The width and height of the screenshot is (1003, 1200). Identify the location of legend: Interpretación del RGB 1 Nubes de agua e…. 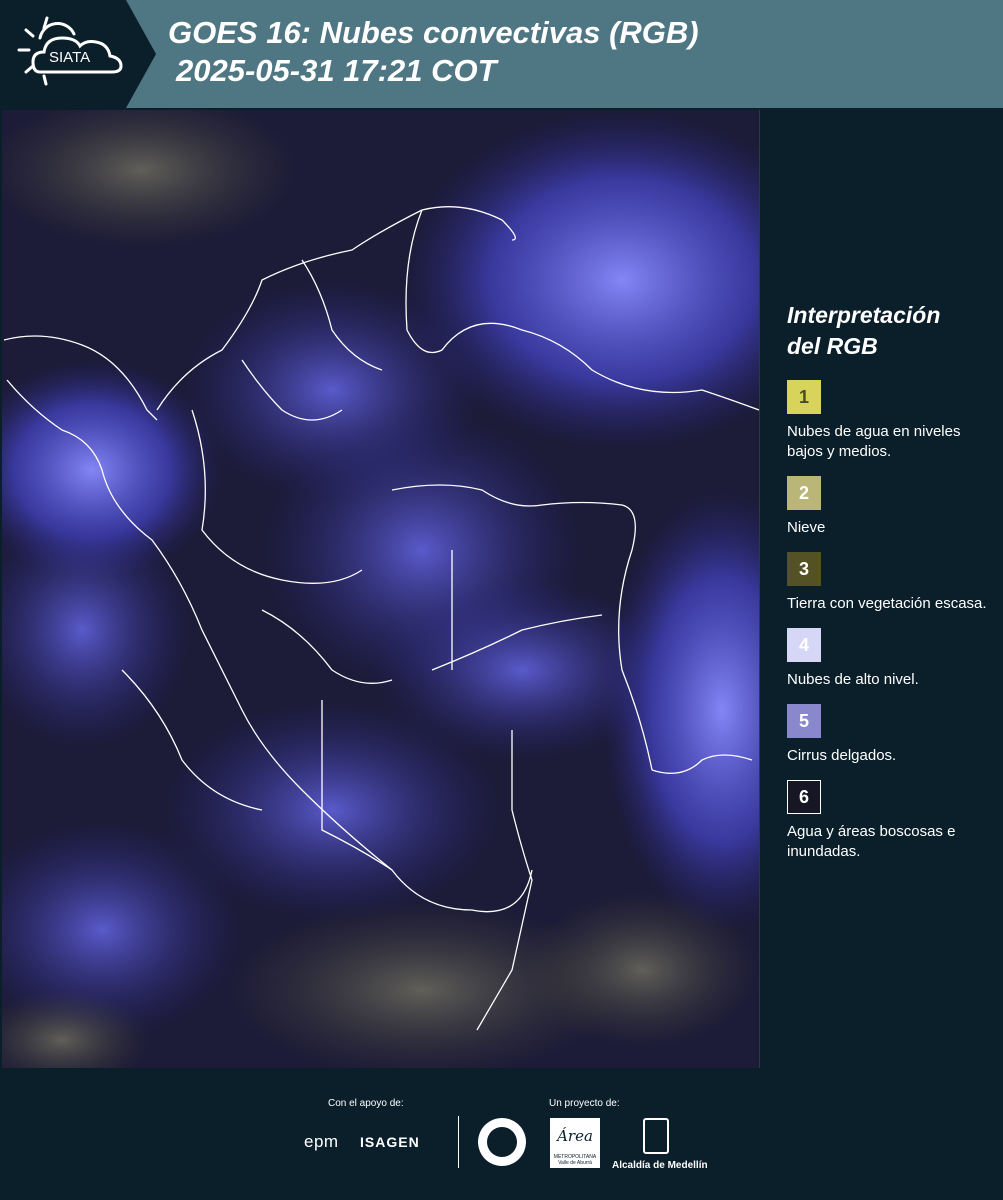
(892, 588).